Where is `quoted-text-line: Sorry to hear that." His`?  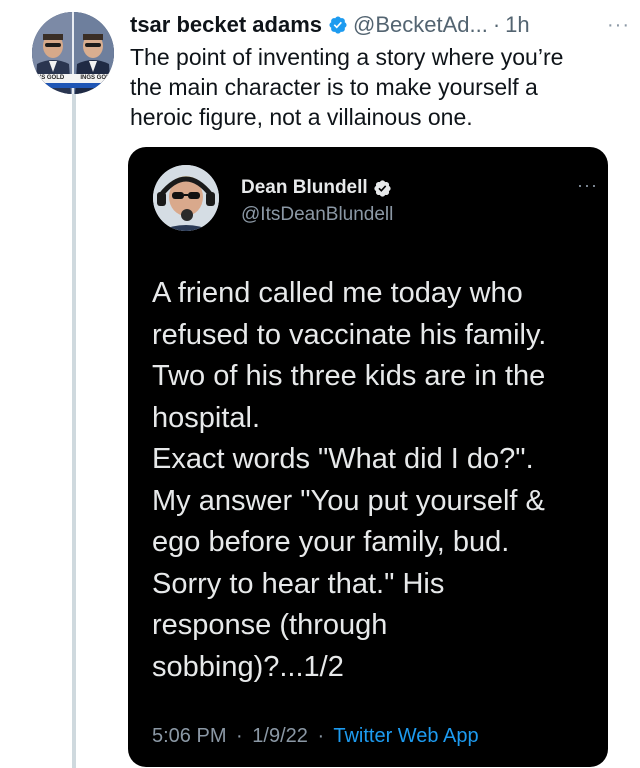
quoted-text-line: Sorry to hear that." His is located at coordinates (298, 583).